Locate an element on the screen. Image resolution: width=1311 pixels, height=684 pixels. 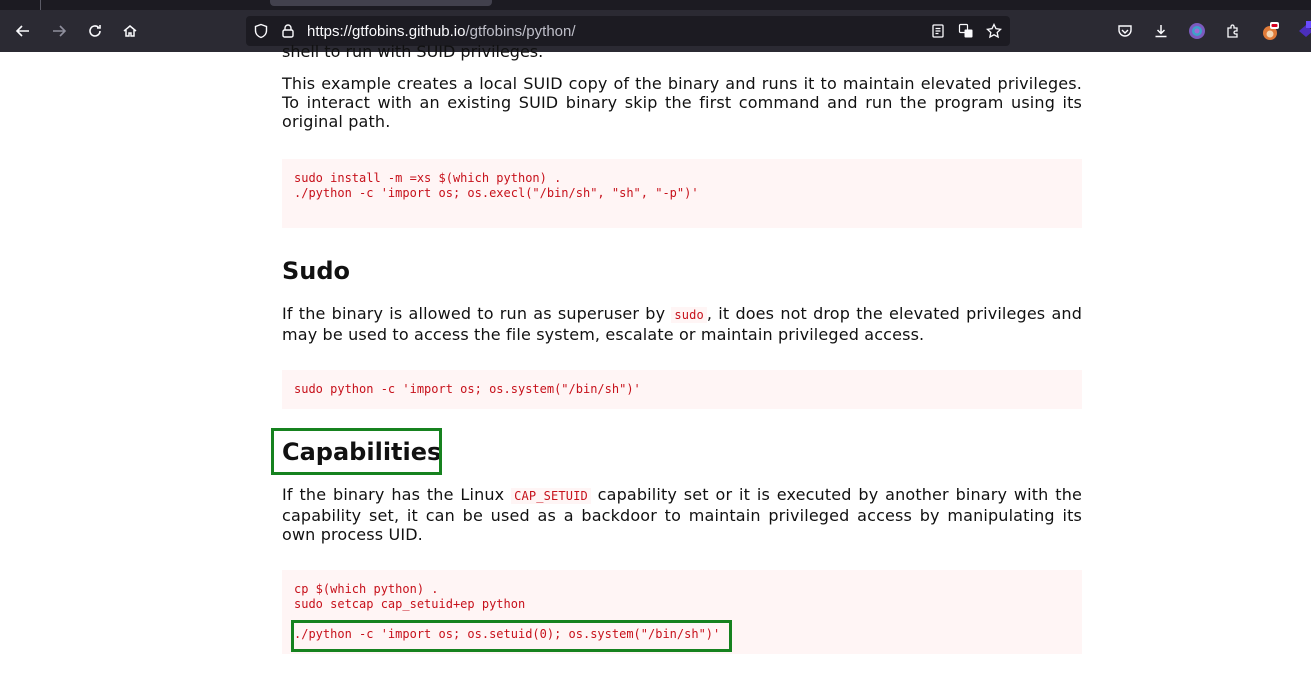
cap-code-line-2: sudo setcap cap_setuid+ep python is located at coordinates (410, 604).